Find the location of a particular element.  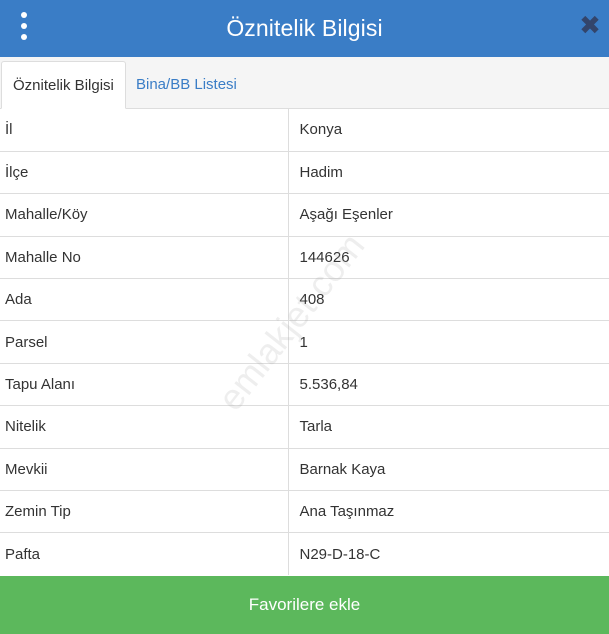

add-to-favorites-button: Favorilere ekle is located at coordinates (304, 605).